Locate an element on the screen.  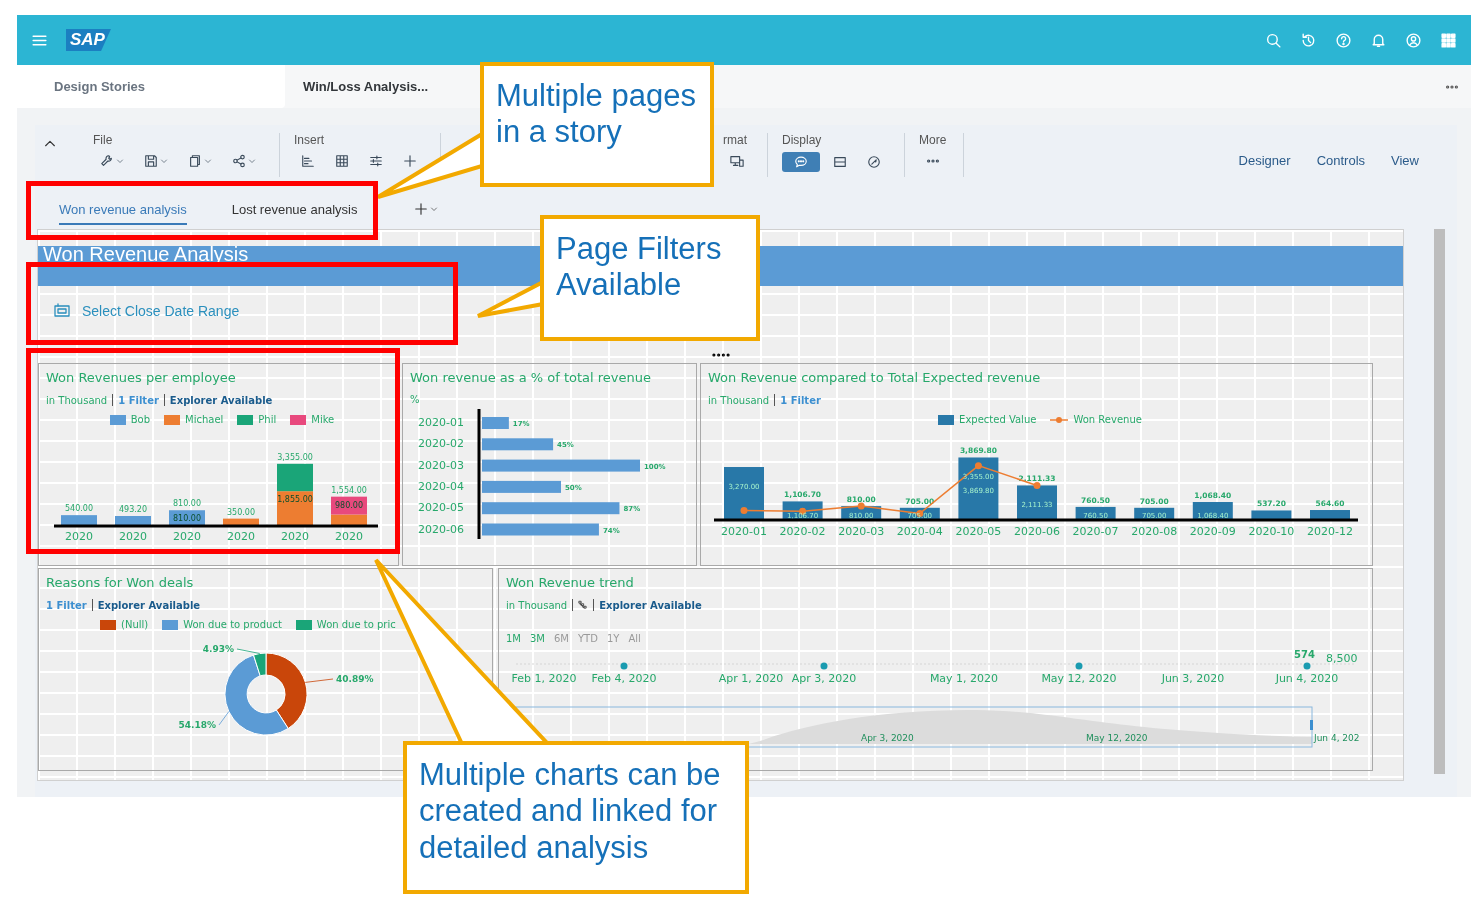
mode-link: Controls is located at coordinates (1341, 160).